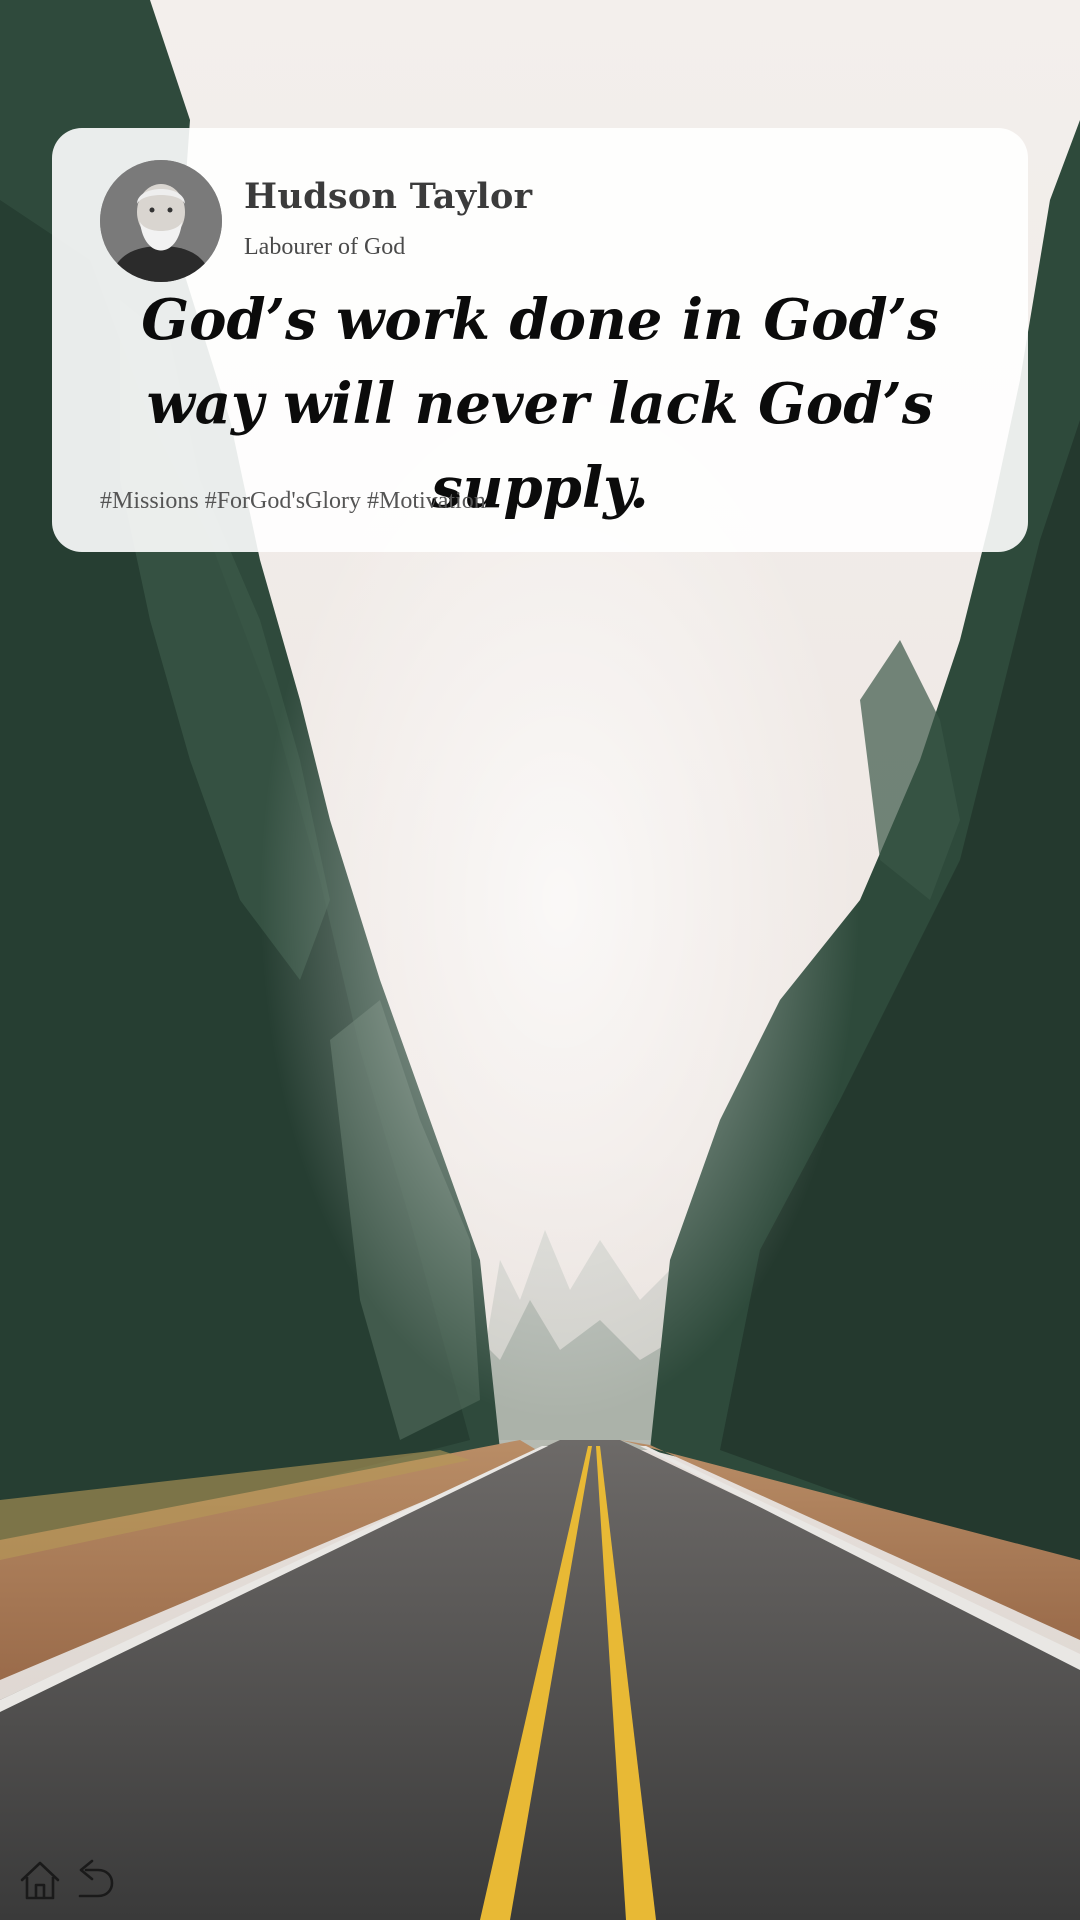 The image size is (1080, 1920). What do you see at coordinates (325, 247) in the screenshot?
I see `author-role: Labourer of God` at bounding box center [325, 247].